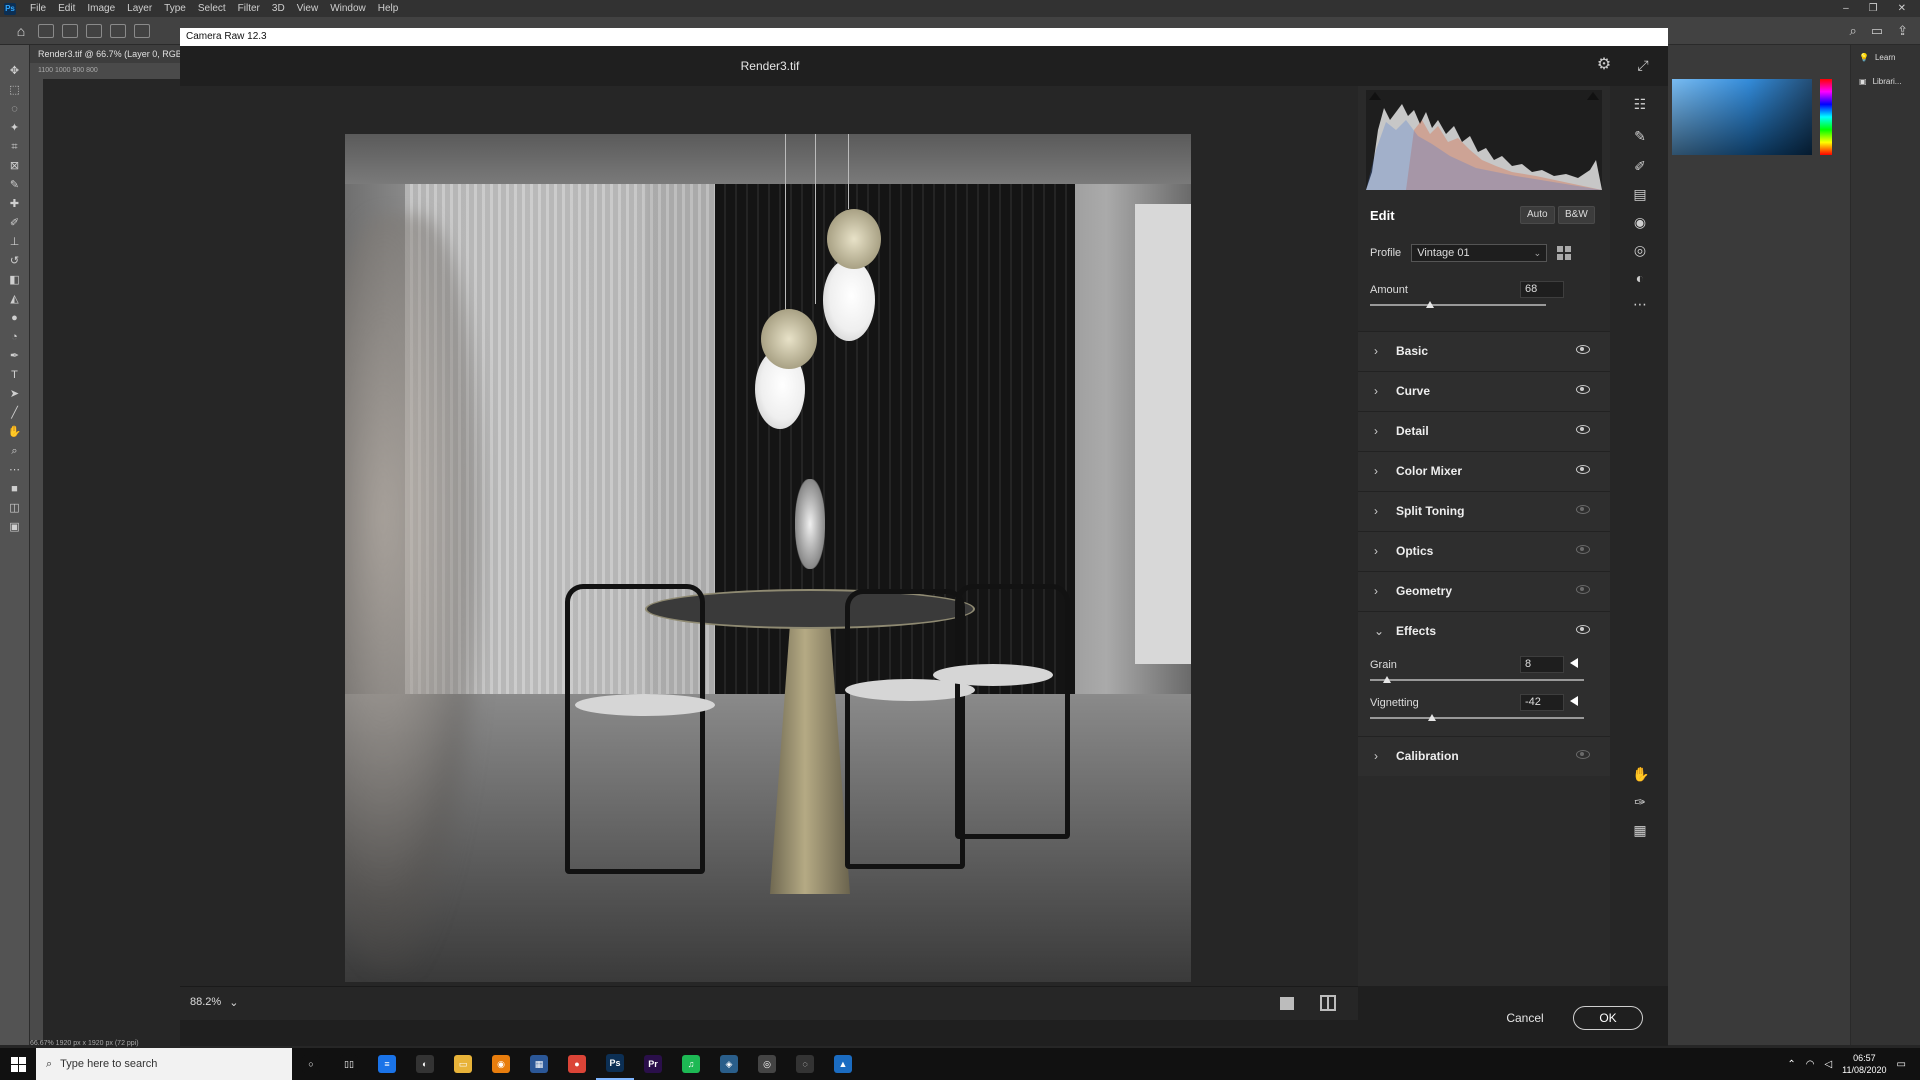 The width and height of the screenshot is (1920, 1080). Describe the element at coordinates (15, 356) in the screenshot. I see `pen-tool-icon: ✒` at that location.